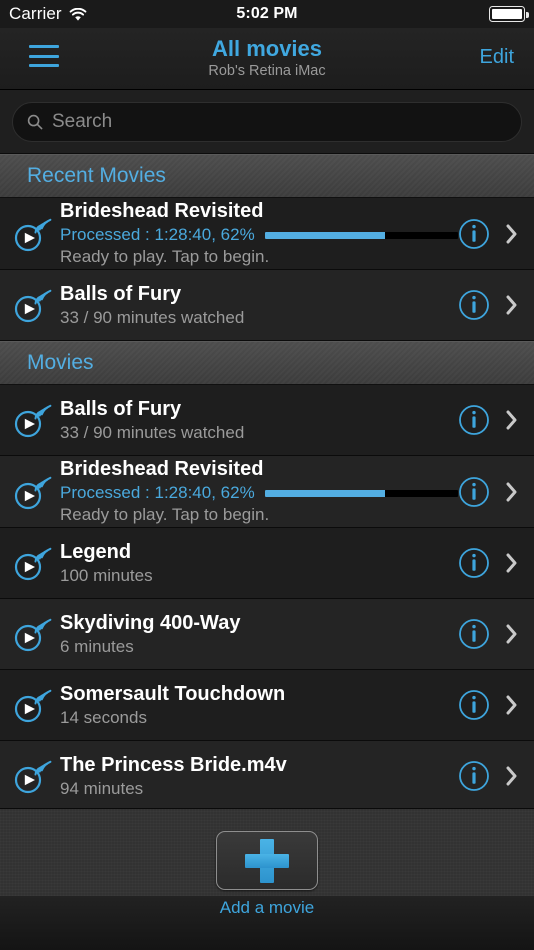  I want to click on movie-row-body: Somersault Touchdown 14 seconds, so click(259, 705).